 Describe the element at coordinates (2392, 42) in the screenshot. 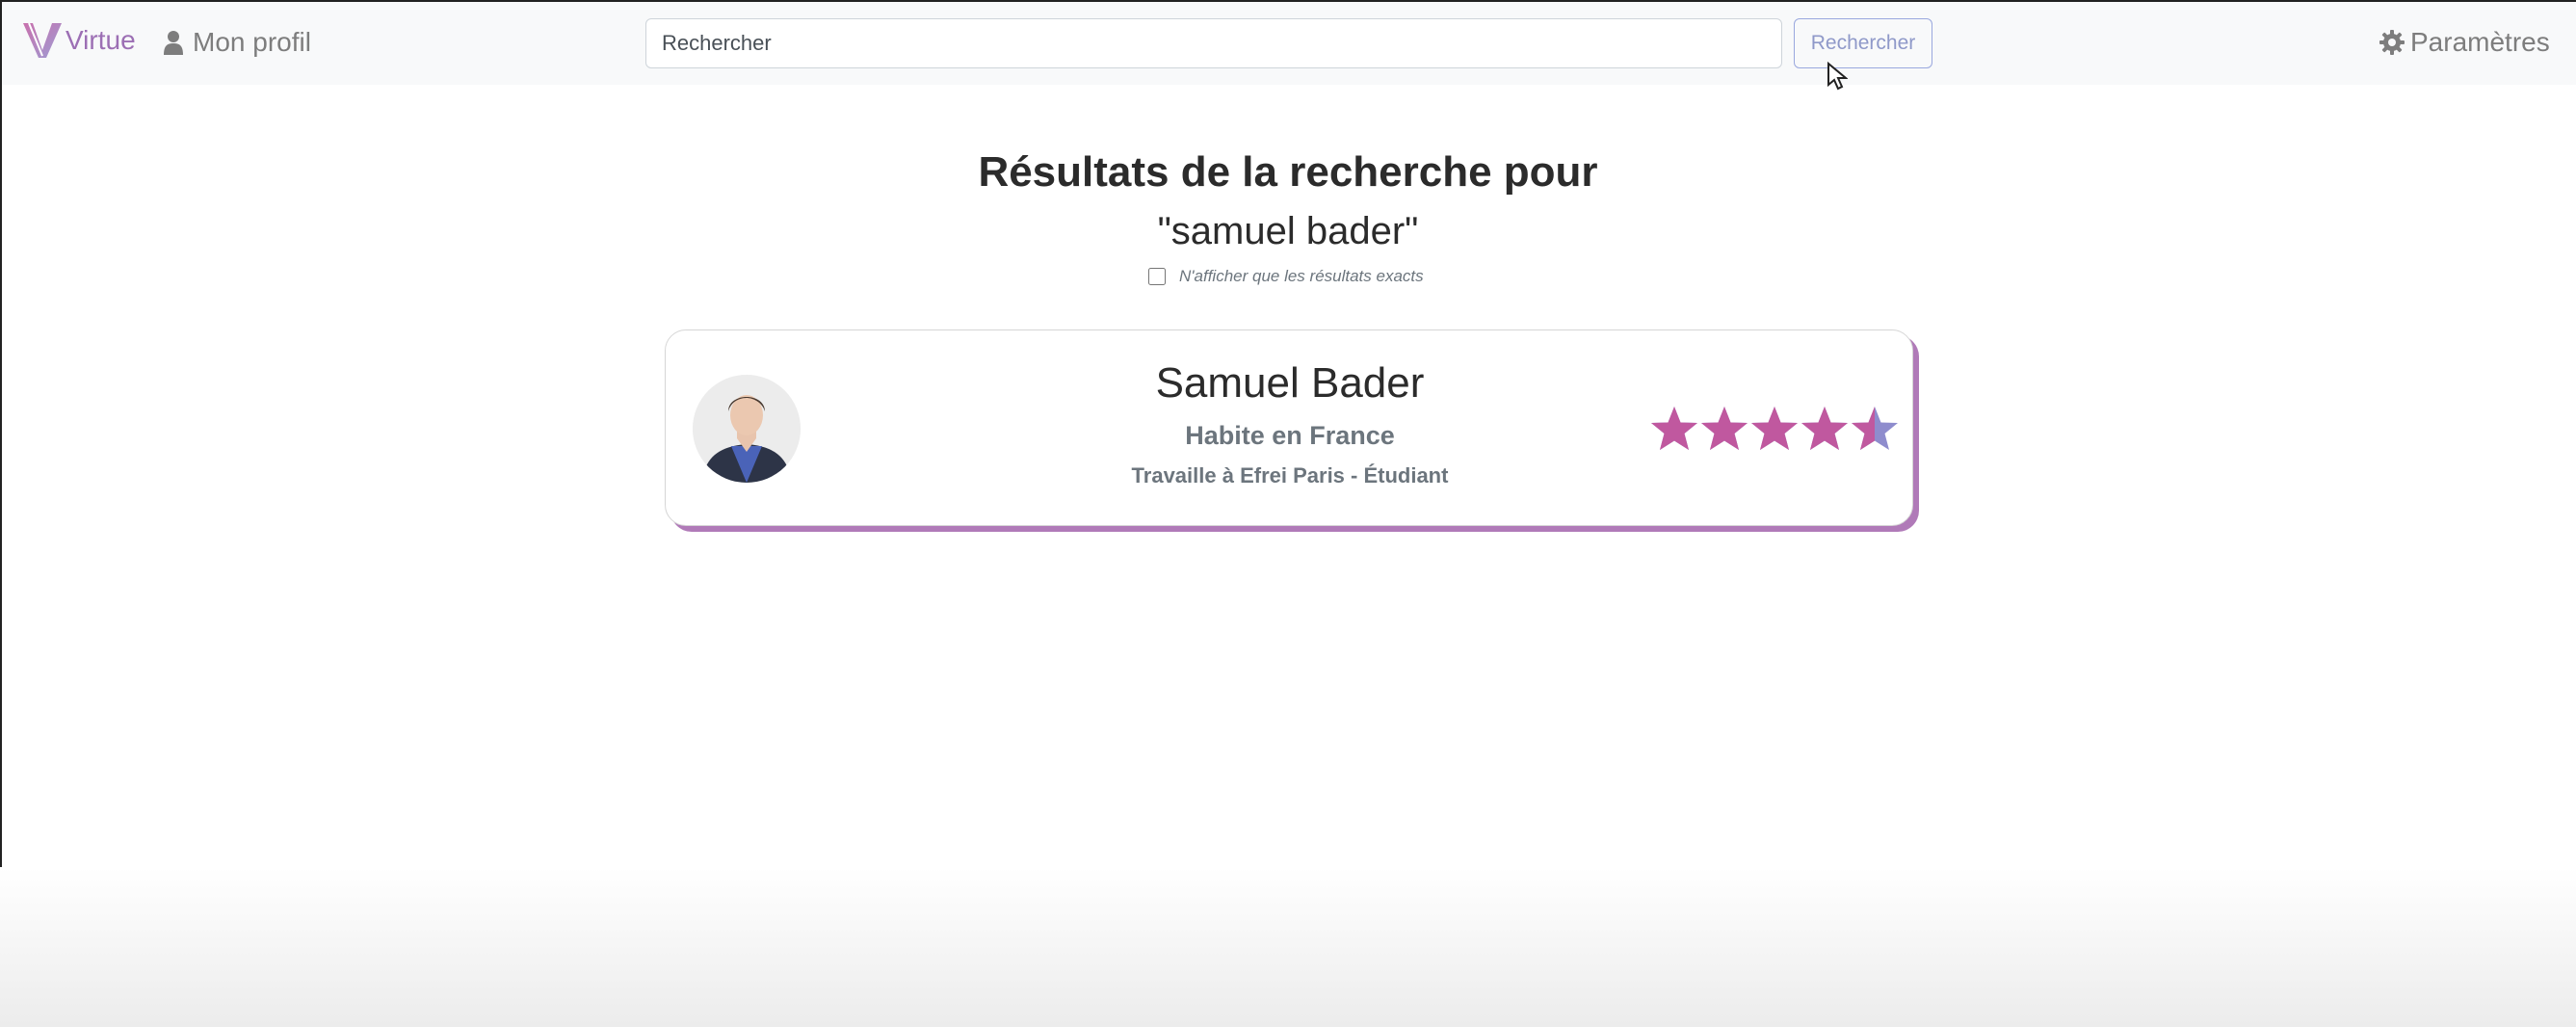

I see `gear-icon` at that location.